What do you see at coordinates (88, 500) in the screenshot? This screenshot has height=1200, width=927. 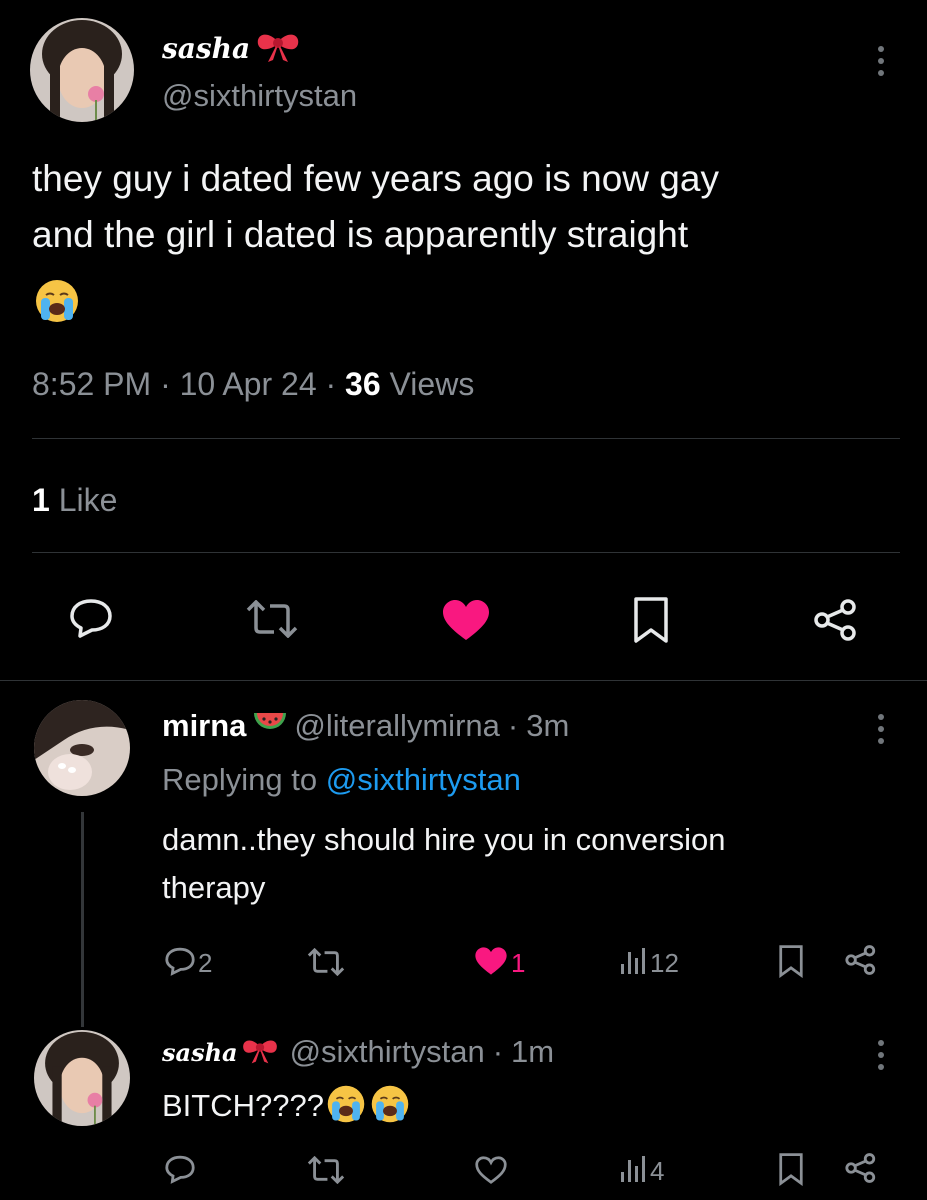 I see `likes-label: Like` at bounding box center [88, 500].